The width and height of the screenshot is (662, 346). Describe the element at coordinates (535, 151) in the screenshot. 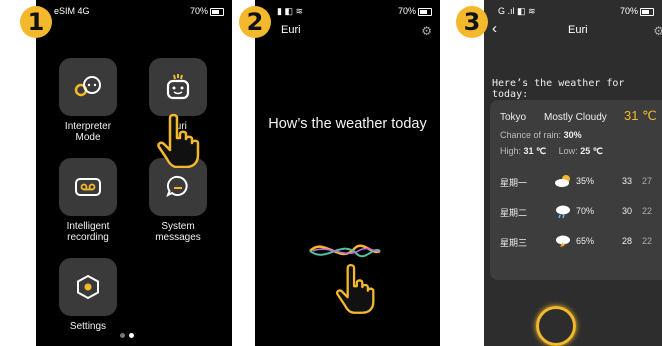

I see `high-value: 31 ℃` at that location.